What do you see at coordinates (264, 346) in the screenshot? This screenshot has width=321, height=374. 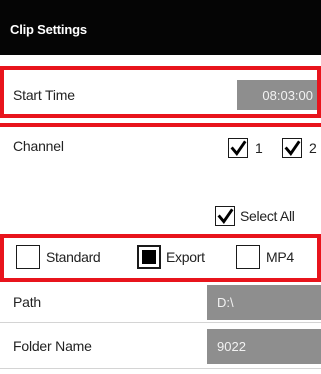 I see `folder-name-field: 9022` at bounding box center [264, 346].